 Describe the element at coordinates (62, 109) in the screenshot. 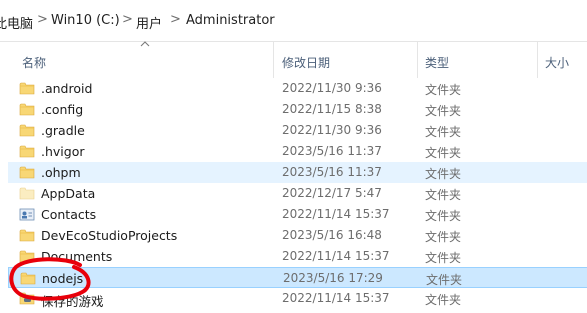

I see `file-name: .config` at that location.